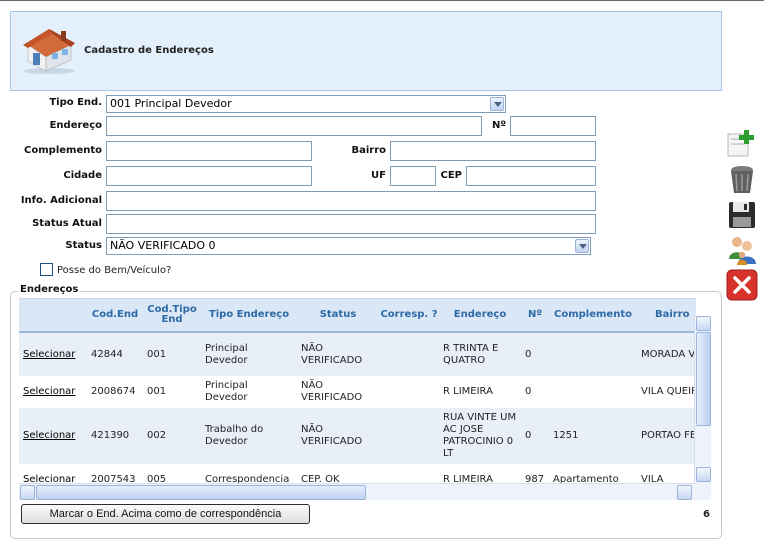 This screenshot has width=764, height=545. What do you see at coordinates (498, 125) in the screenshot?
I see `numero-label: Nº` at bounding box center [498, 125].